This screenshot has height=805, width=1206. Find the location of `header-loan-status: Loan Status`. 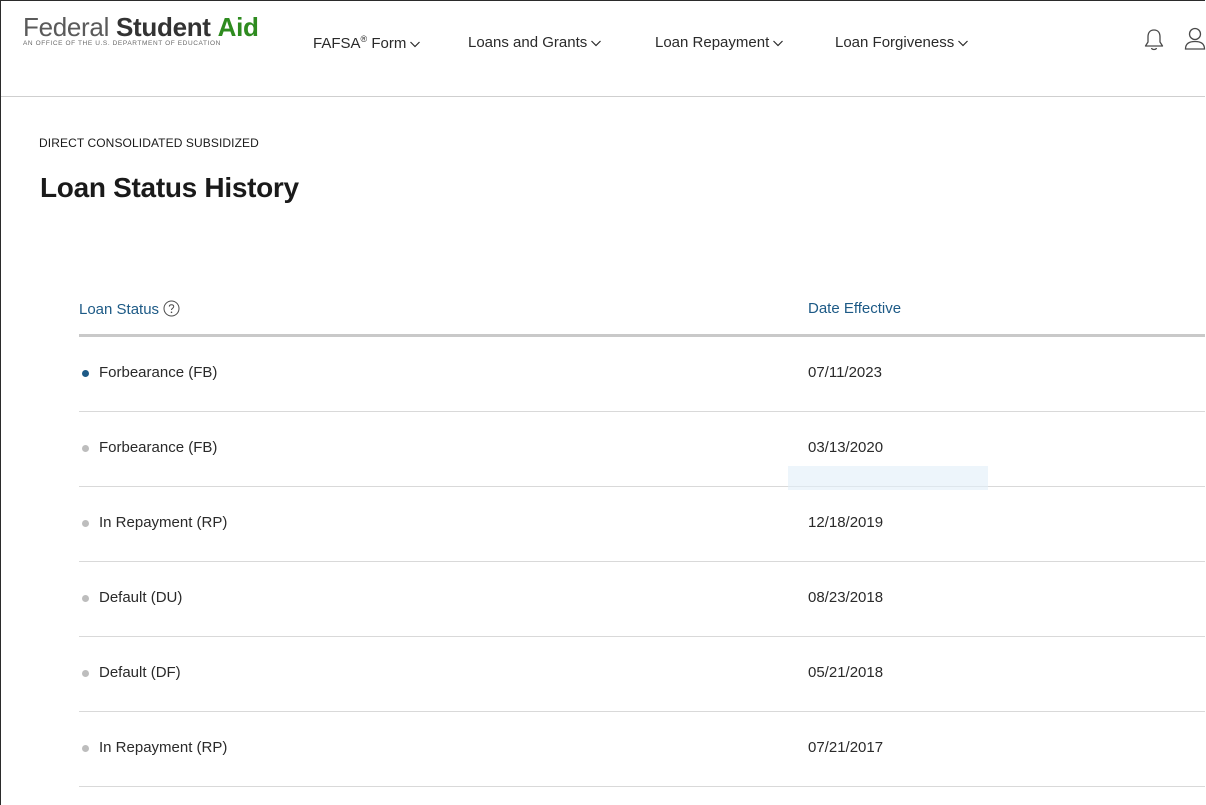

header-loan-status: Loan Status is located at coordinates (129, 309).